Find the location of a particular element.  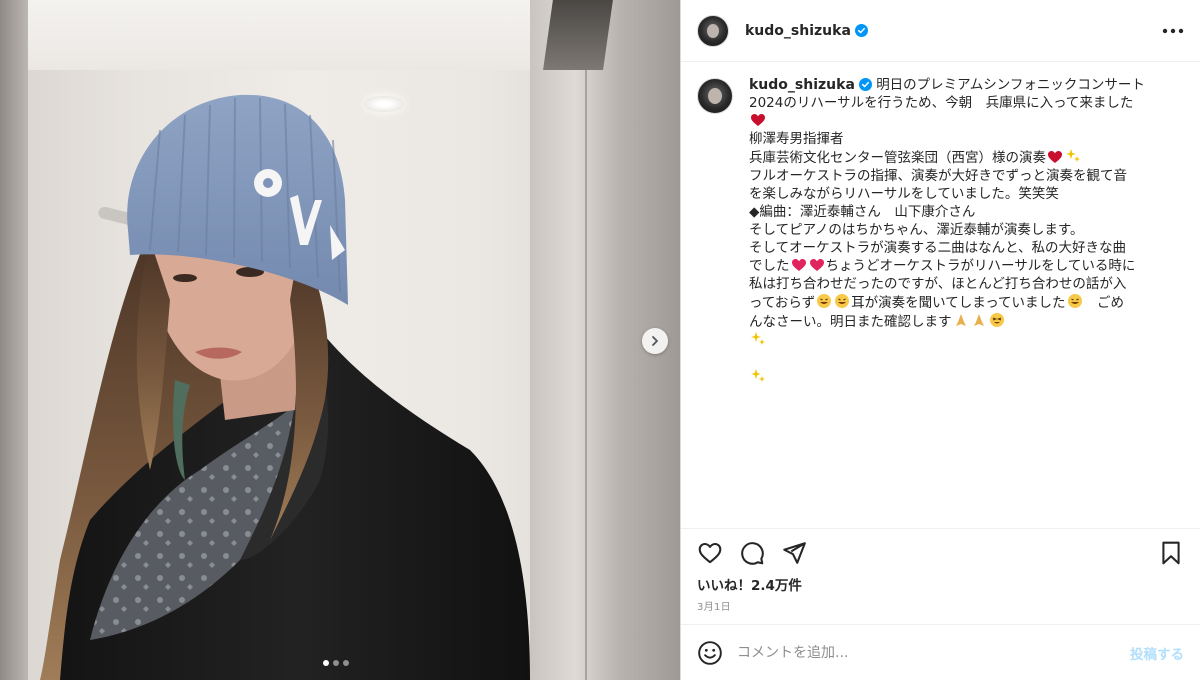

caption-line: 柳澤寿男指揮者 is located at coordinates (796, 139).